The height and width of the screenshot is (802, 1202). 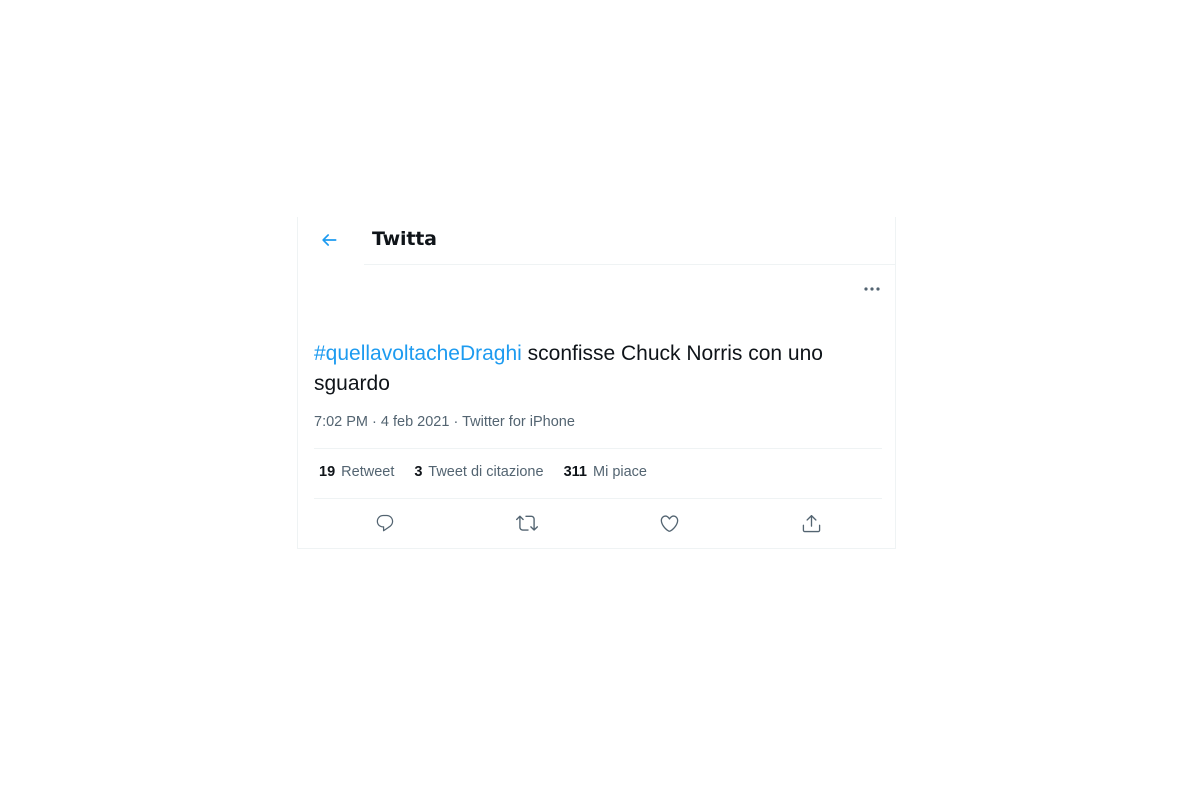 I want to click on retweets-label: Retweet, so click(x=368, y=472).